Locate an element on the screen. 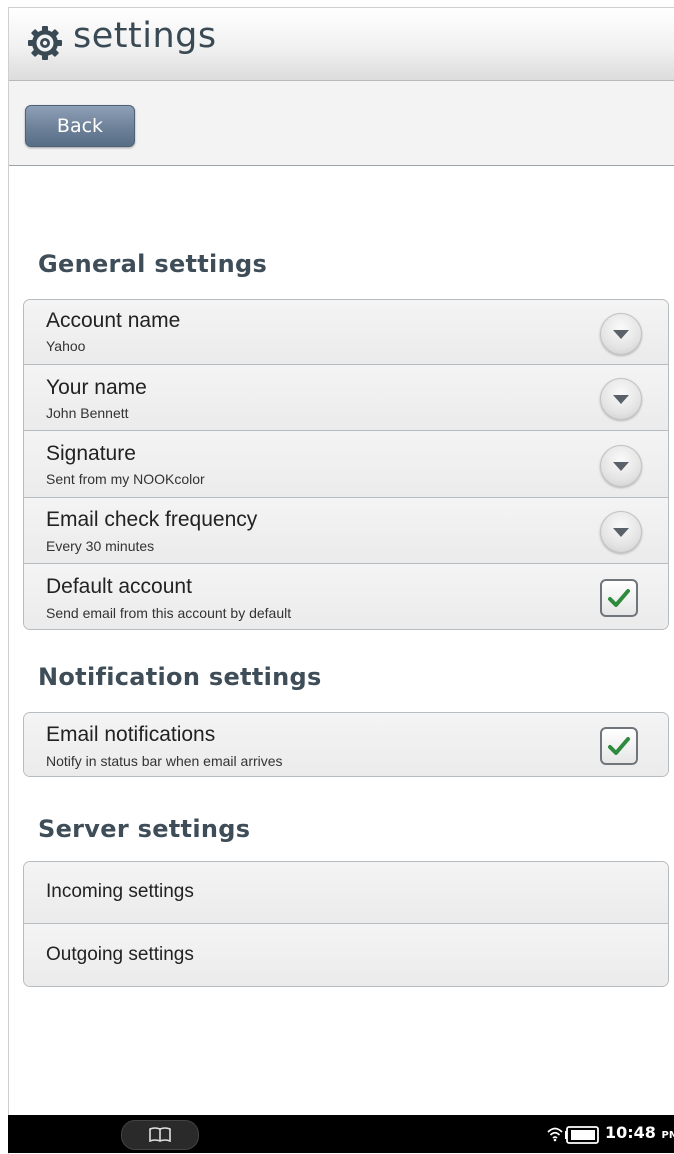 The width and height of the screenshot is (674, 1154). default-account-checkbox is located at coordinates (619, 598).